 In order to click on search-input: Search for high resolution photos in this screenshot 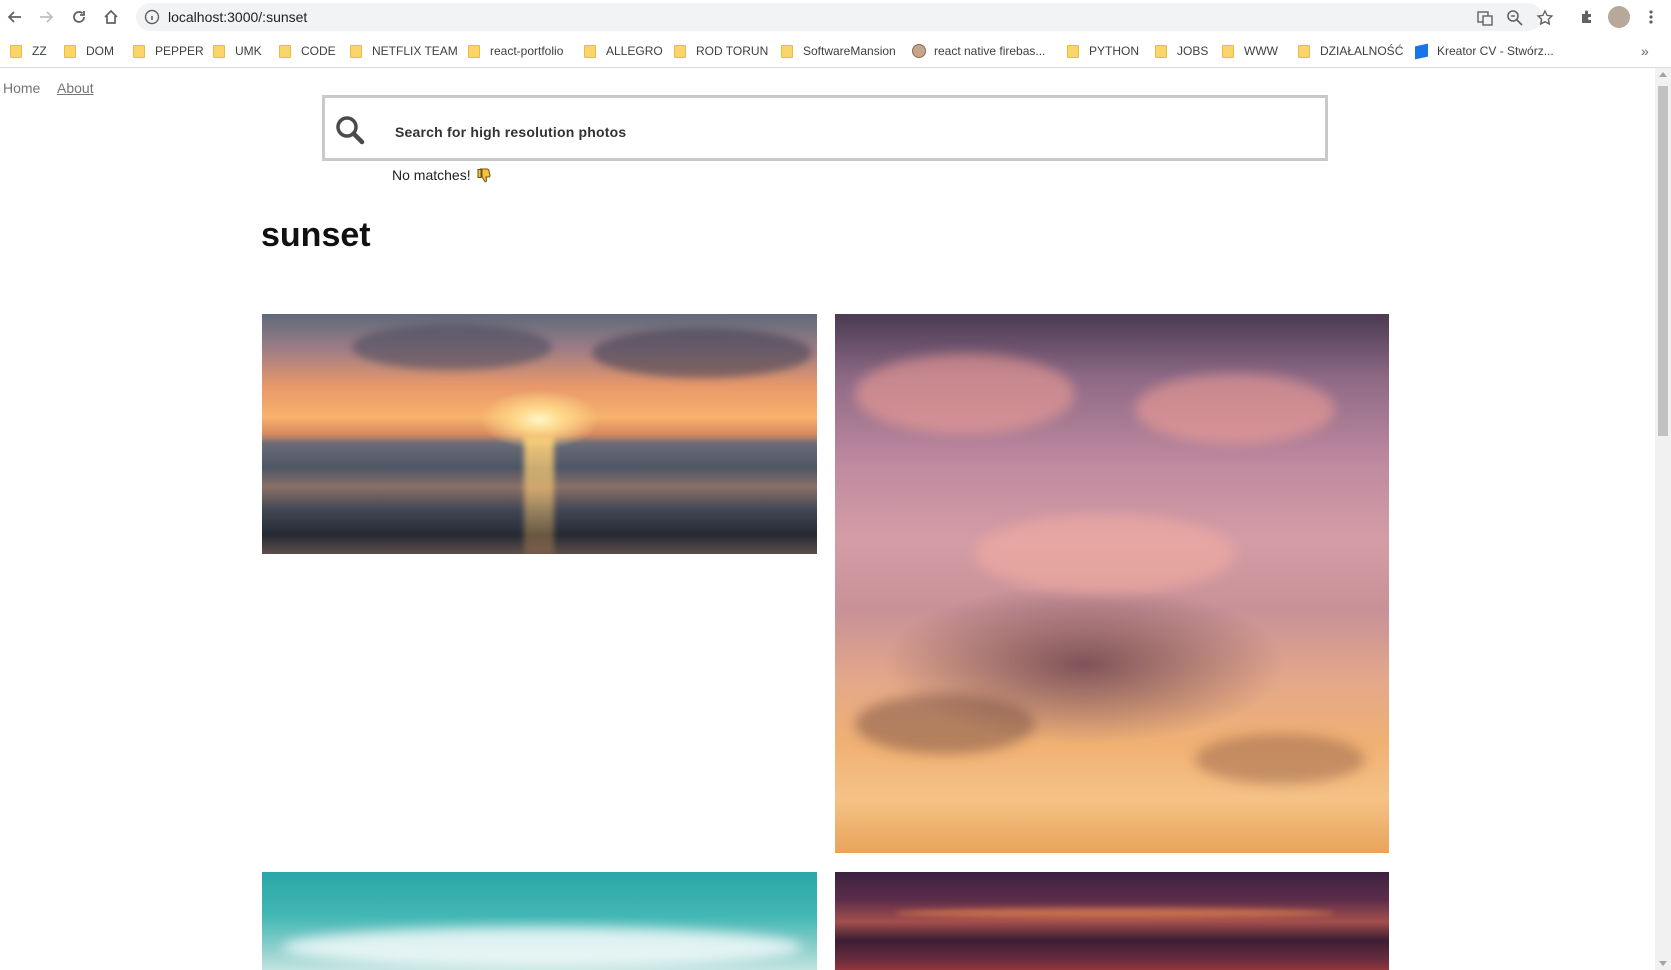, I will do `click(510, 132)`.